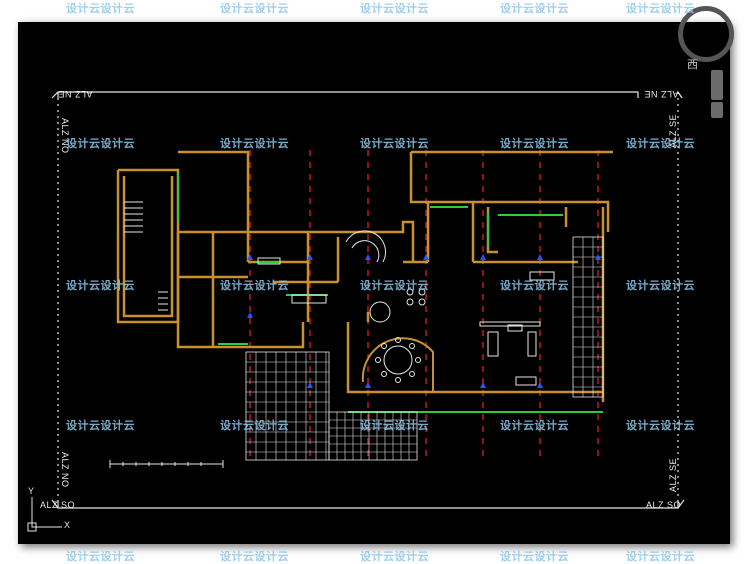 Image resolution: width=750 pixels, height=564 pixels. What do you see at coordinates (673, 474) in the screenshot?
I see `elevation-label-right-bottom: ALZ SE` at bounding box center [673, 474].